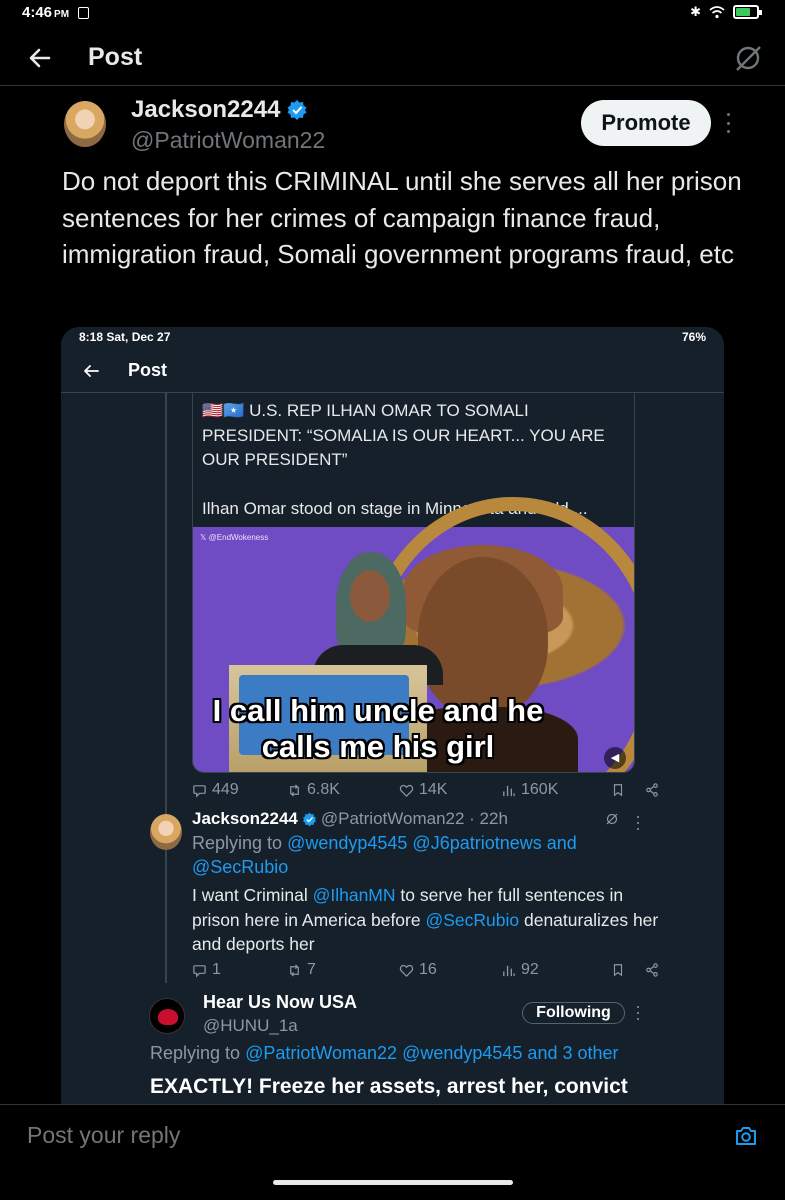  Describe the element at coordinates (239, 790) in the screenshot. I see `reply-action: 449` at that location.